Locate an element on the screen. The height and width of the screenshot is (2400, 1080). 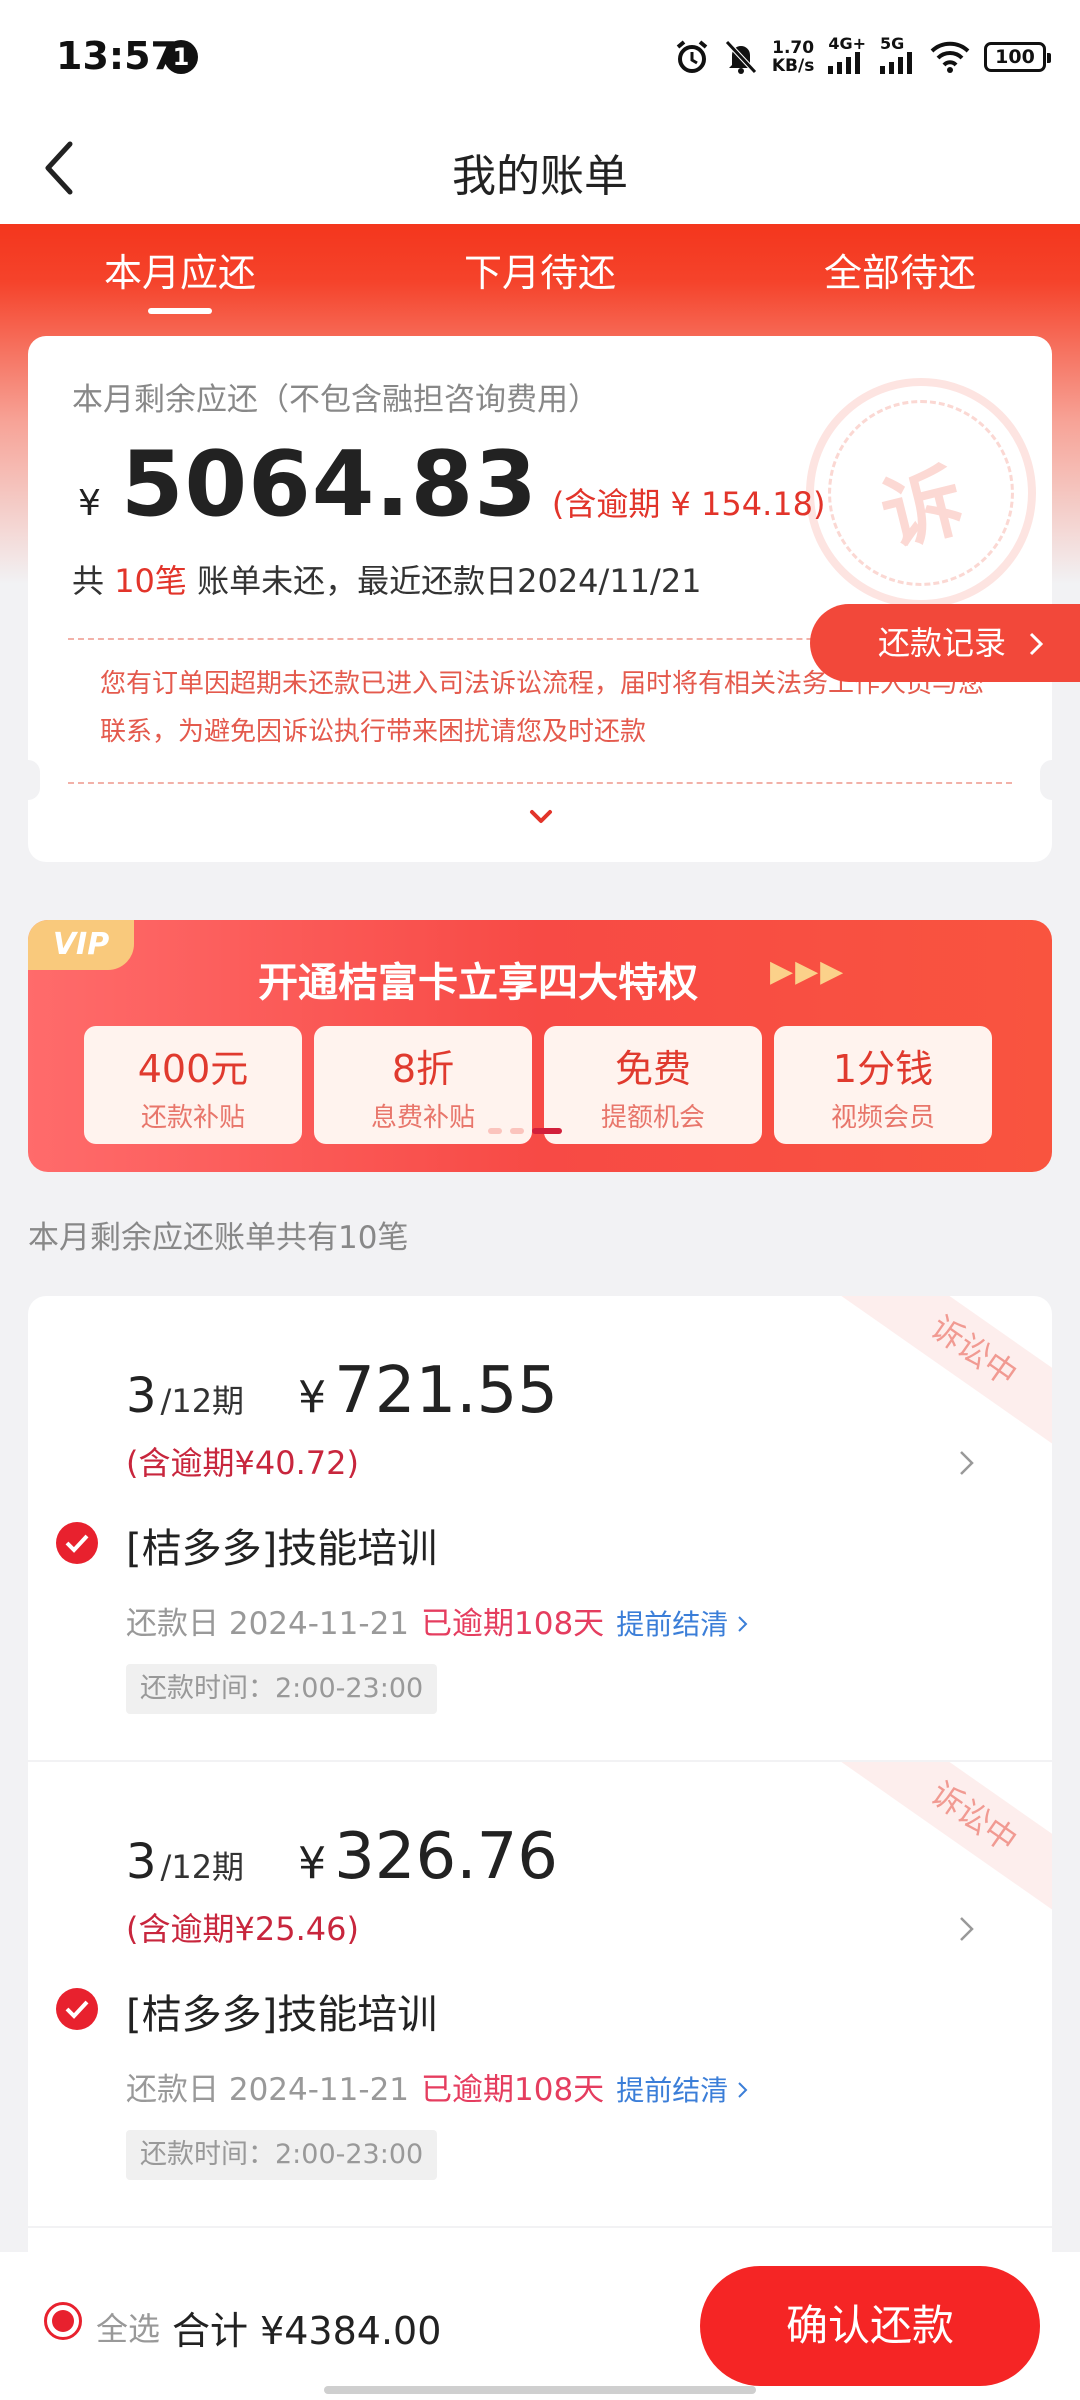
bill-list-caption: 本月剩余应还账单共有10笔 is located at coordinates (218, 1238).